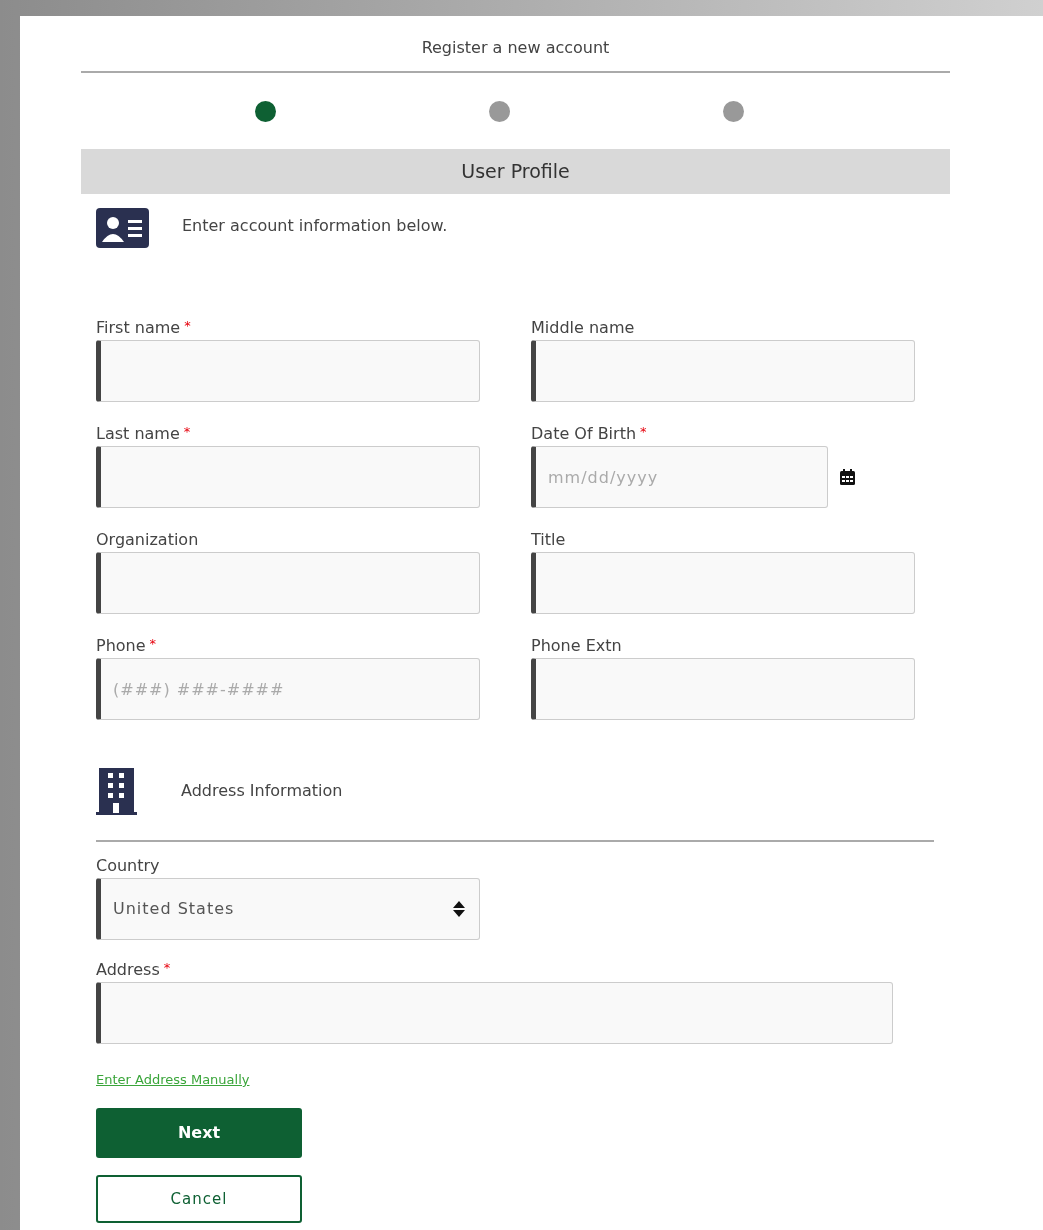 This screenshot has height=1230, width=1043. Describe the element at coordinates (128, 865) in the screenshot. I see `field-label: Country` at that location.